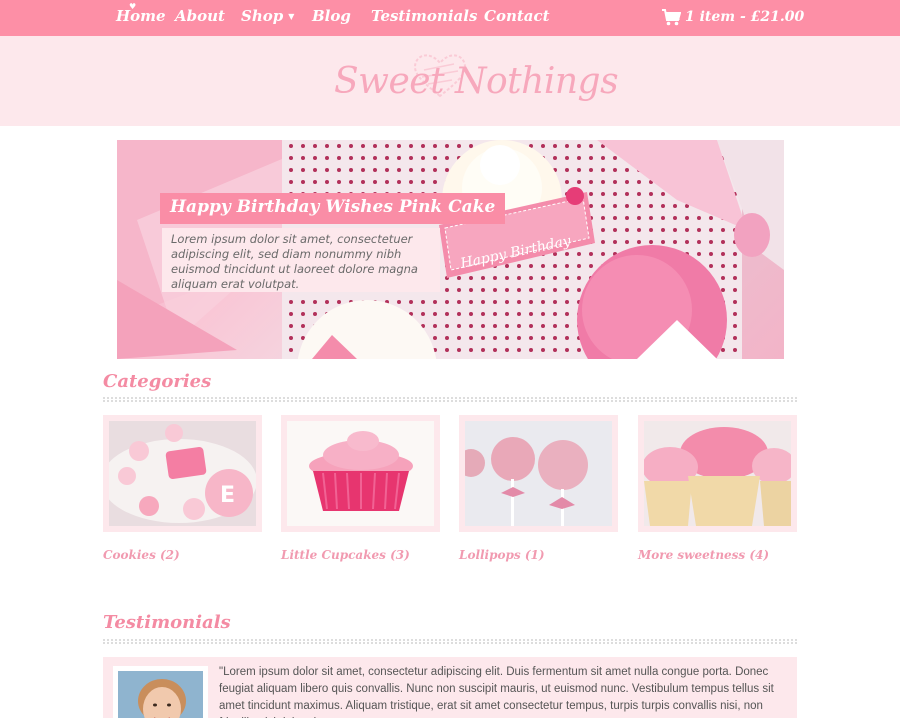 Image resolution: width=900 pixels, height=718 pixels. Describe the element at coordinates (476, 81) in the screenshot. I see `site-logo: Sweet Nothings` at that location.